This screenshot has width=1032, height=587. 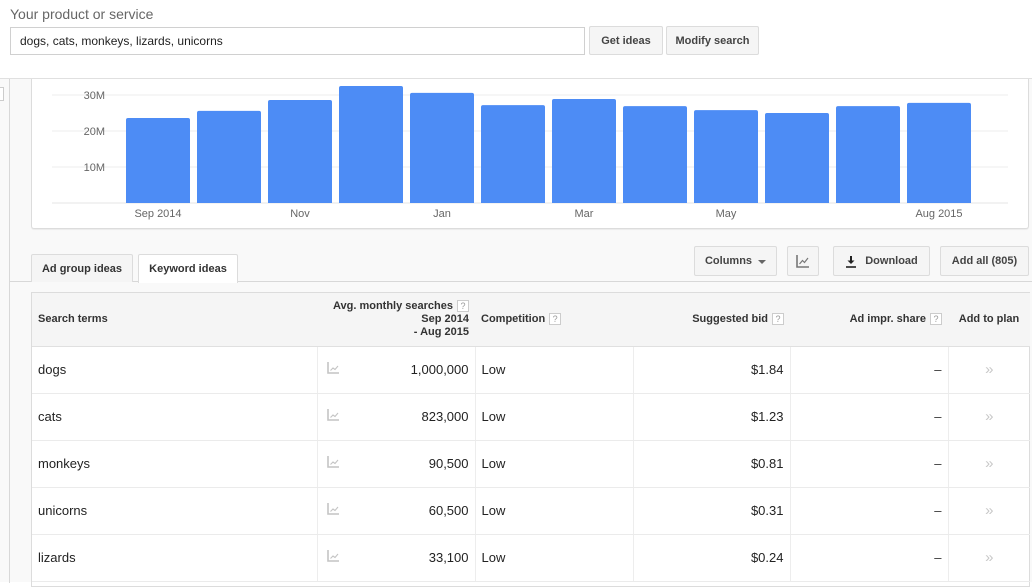 What do you see at coordinates (174, 320) in the screenshot?
I see `header-search-terms: Search terms` at bounding box center [174, 320].